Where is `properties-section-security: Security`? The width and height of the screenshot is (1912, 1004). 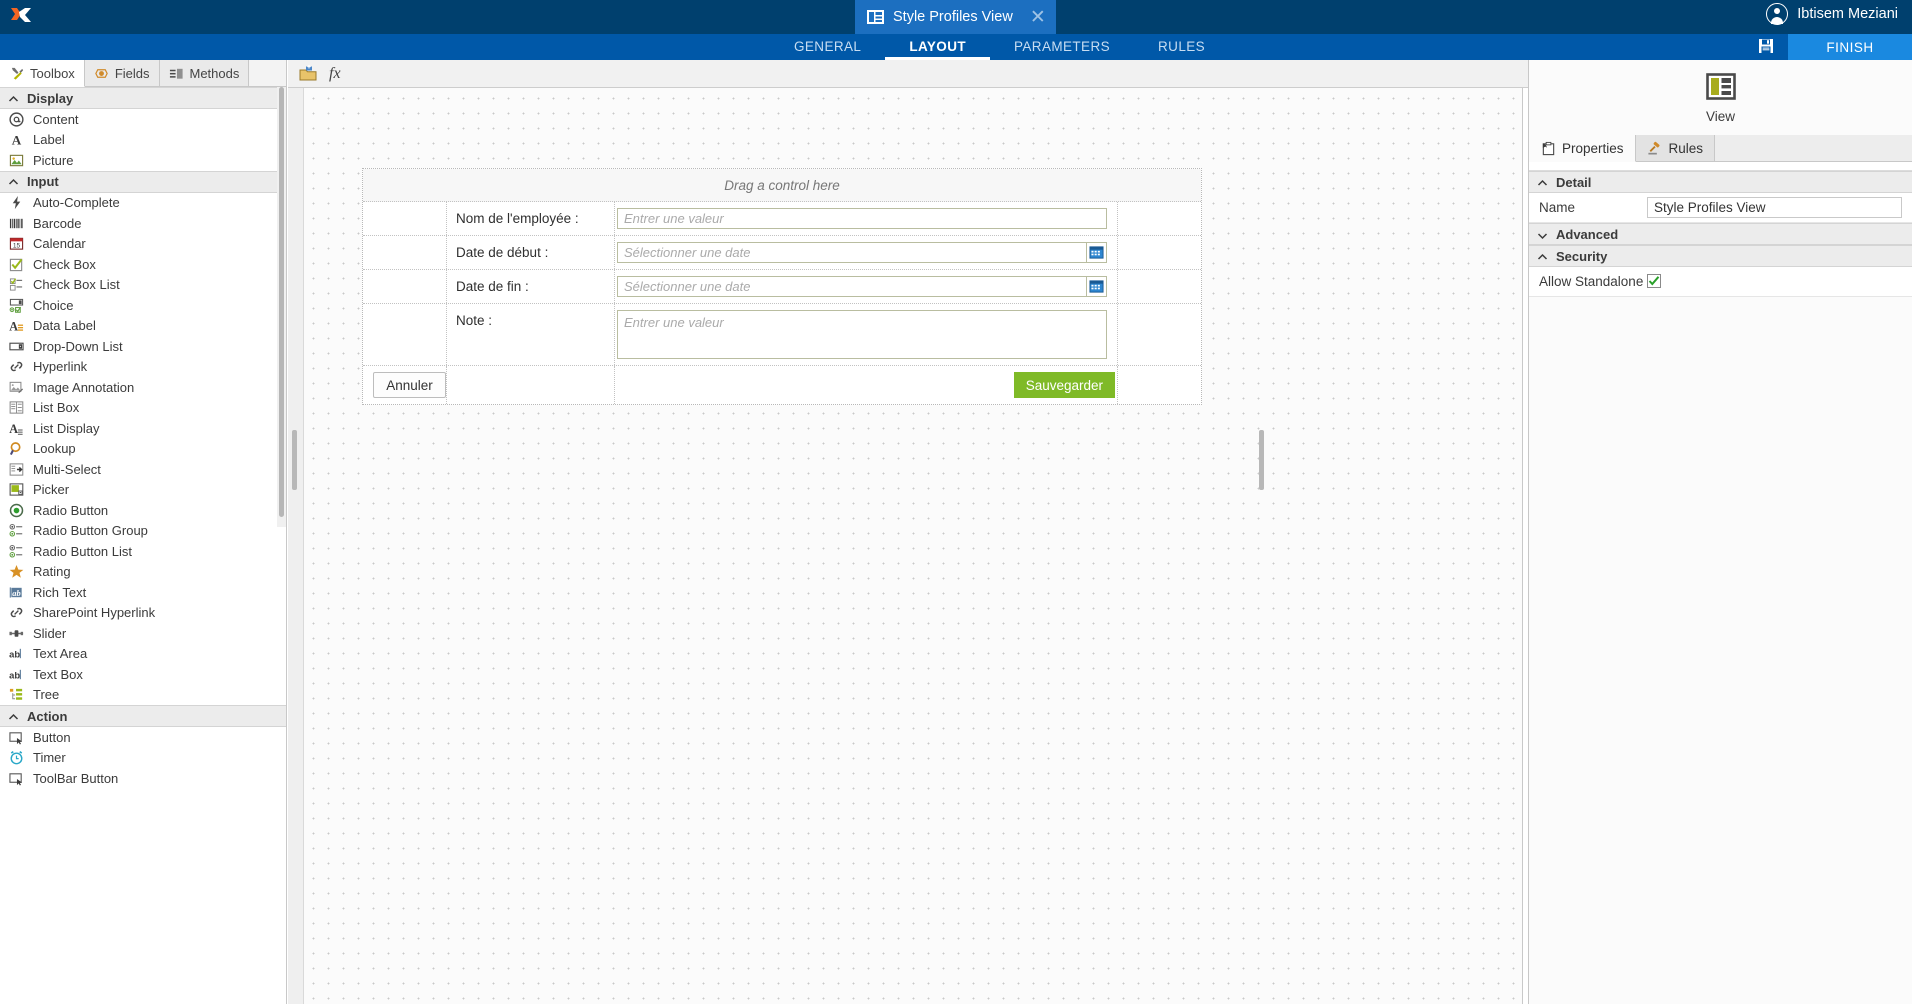
properties-section-security: Security is located at coordinates (1720, 256).